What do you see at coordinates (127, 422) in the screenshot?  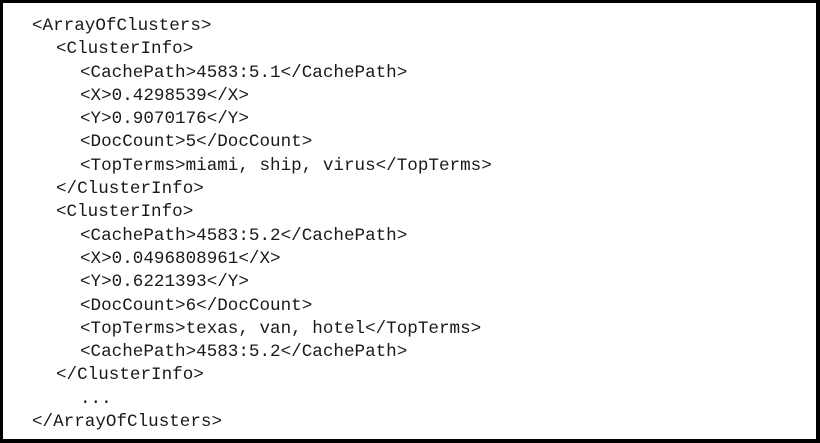 I see `code-line-array-close: </ArrayOfClusters>` at bounding box center [127, 422].